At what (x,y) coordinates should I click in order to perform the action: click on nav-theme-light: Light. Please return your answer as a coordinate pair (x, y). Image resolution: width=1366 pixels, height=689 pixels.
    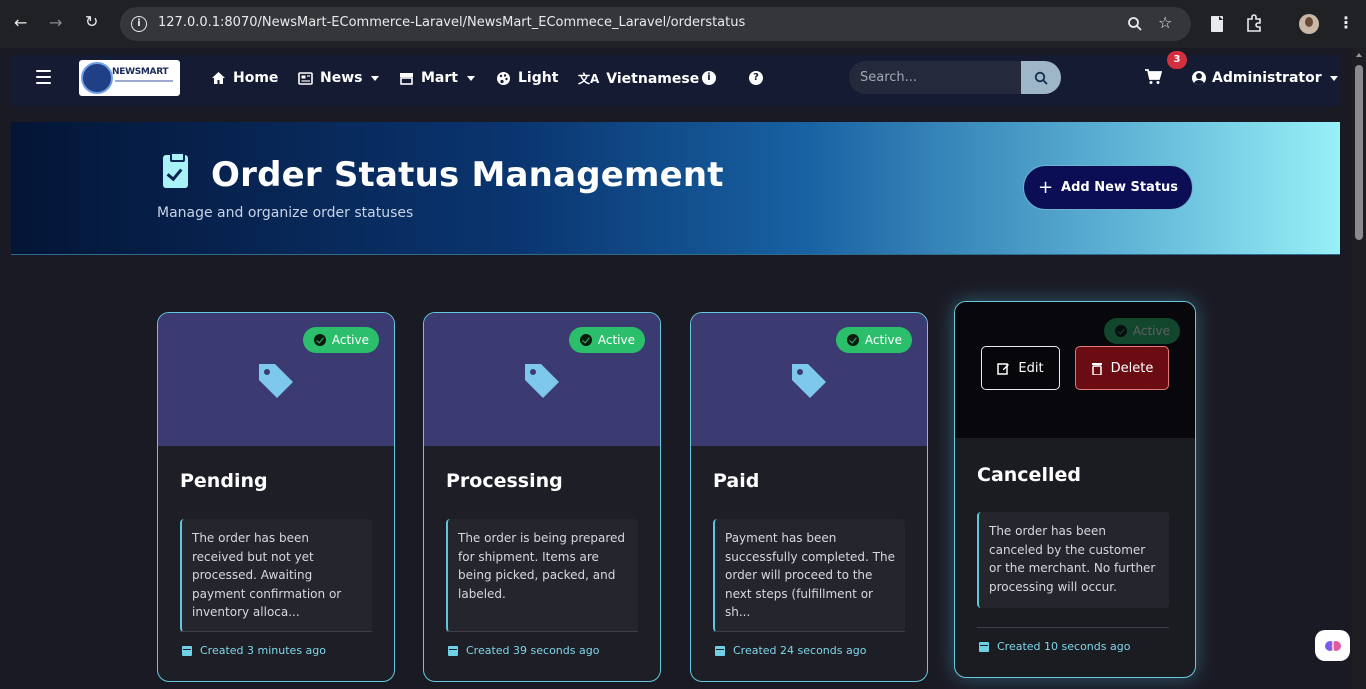
    Looking at the image, I should click on (527, 78).